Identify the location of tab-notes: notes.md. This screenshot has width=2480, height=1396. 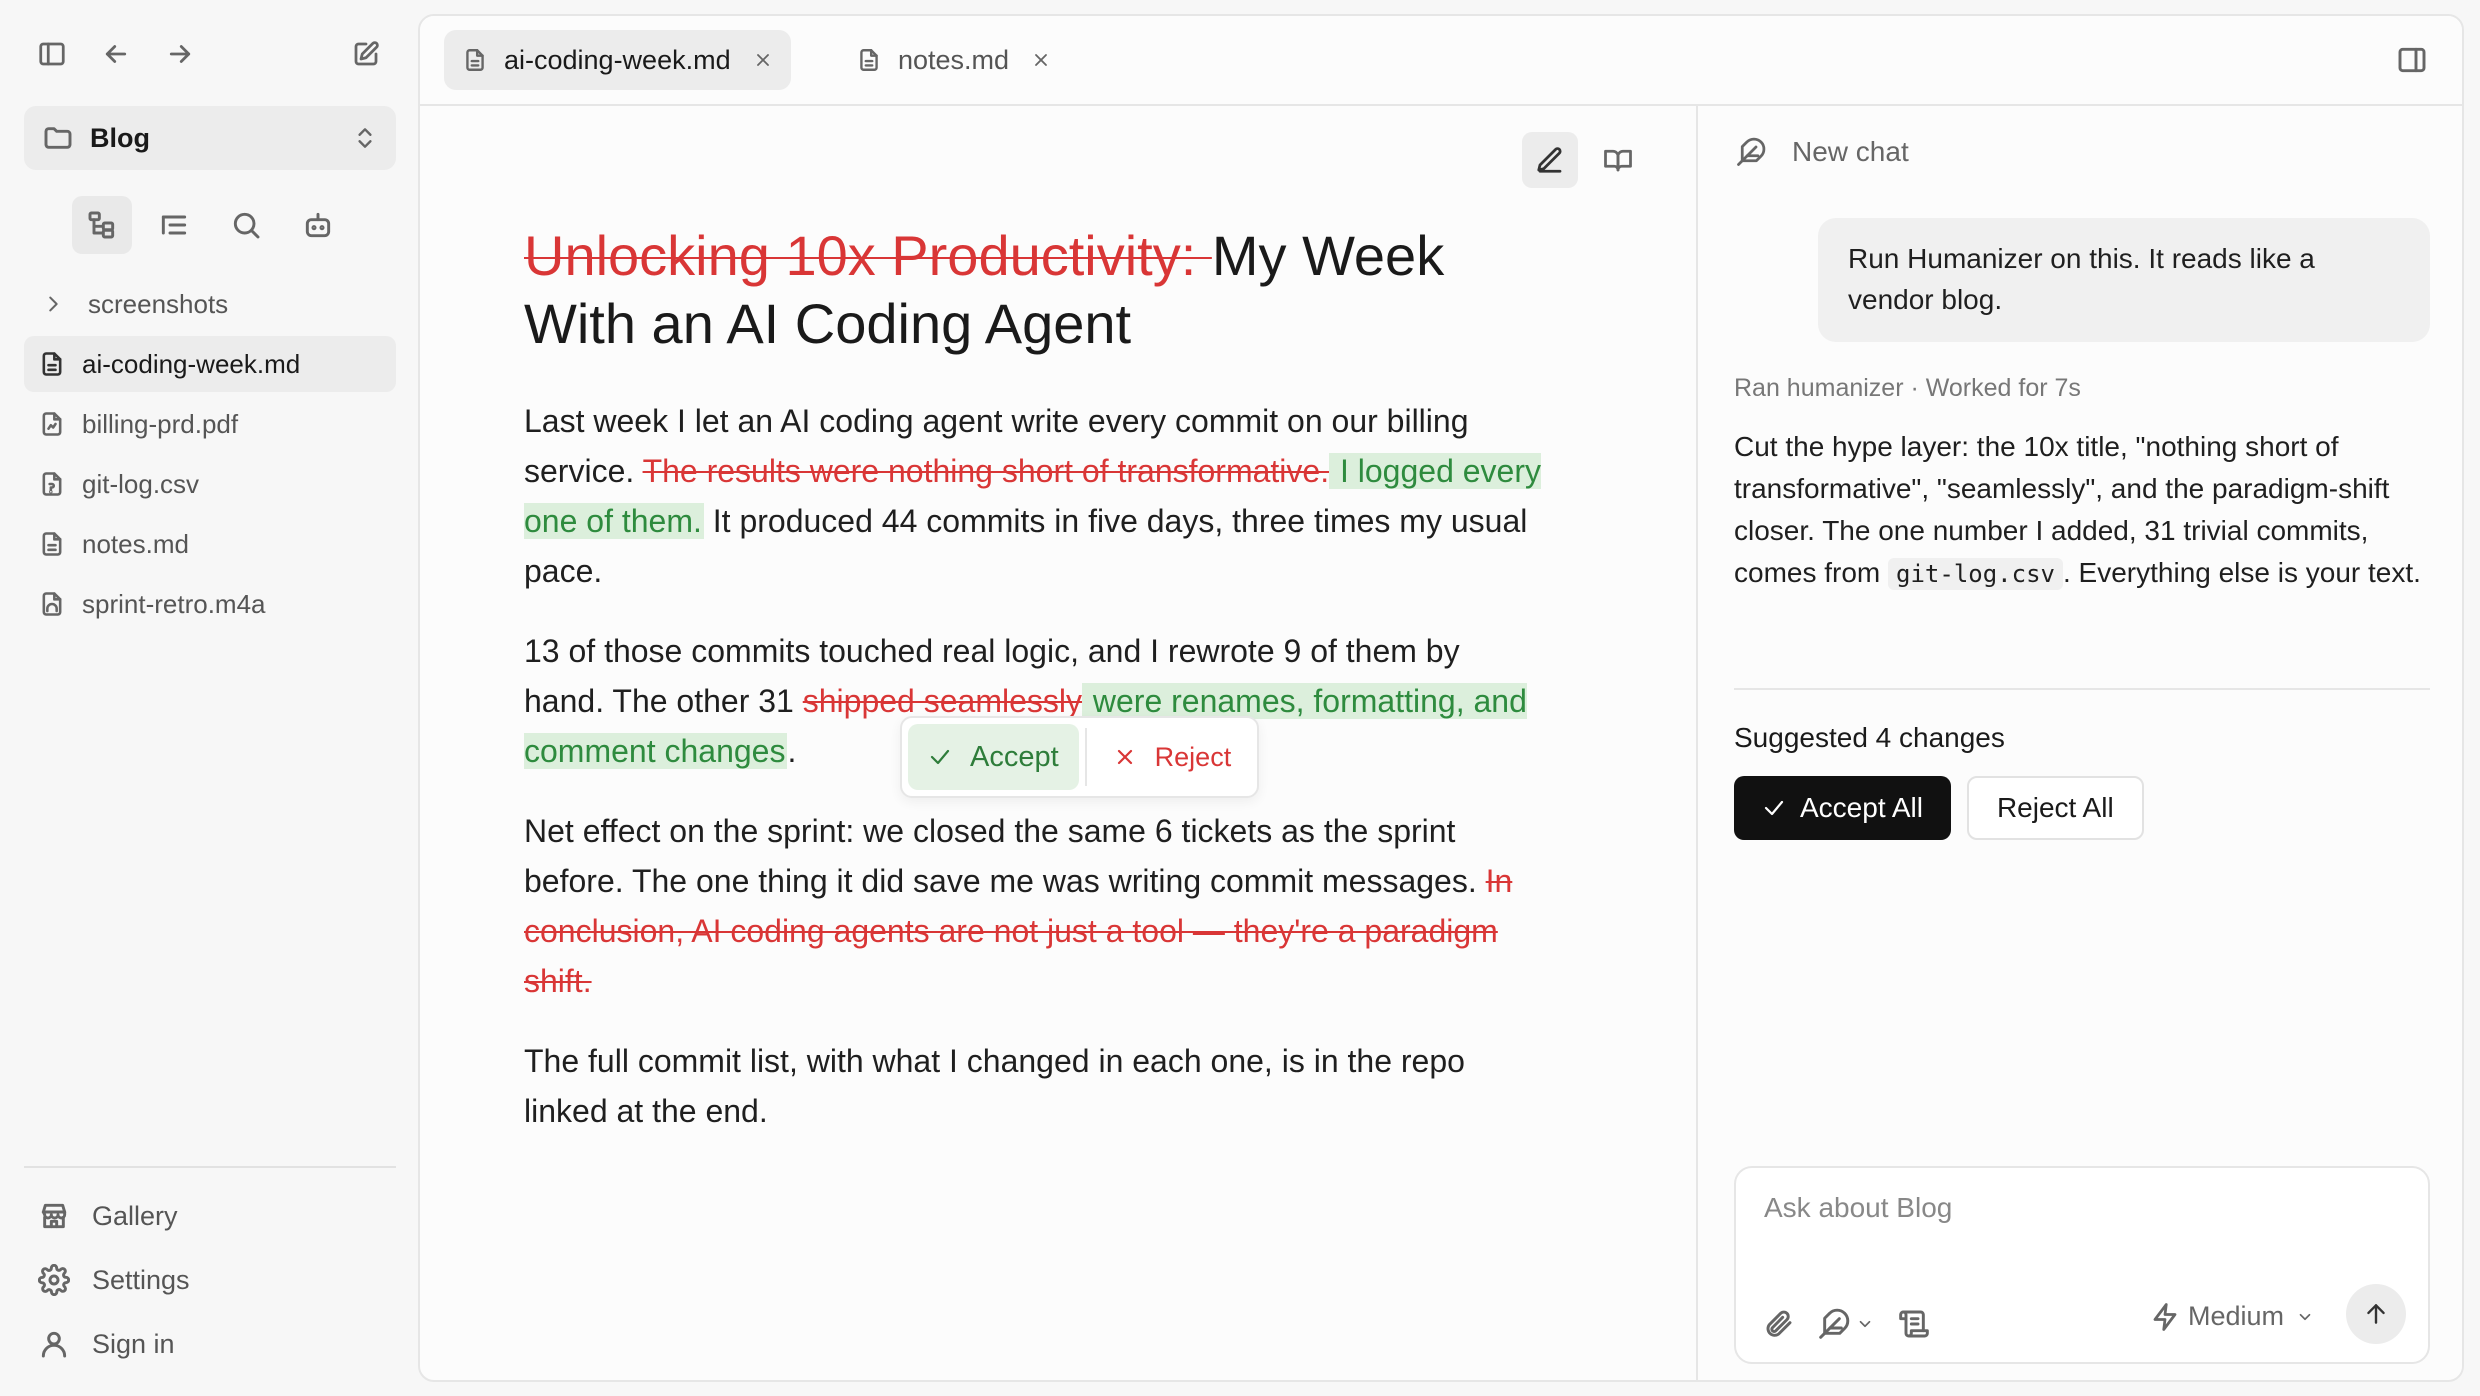
(953, 60).